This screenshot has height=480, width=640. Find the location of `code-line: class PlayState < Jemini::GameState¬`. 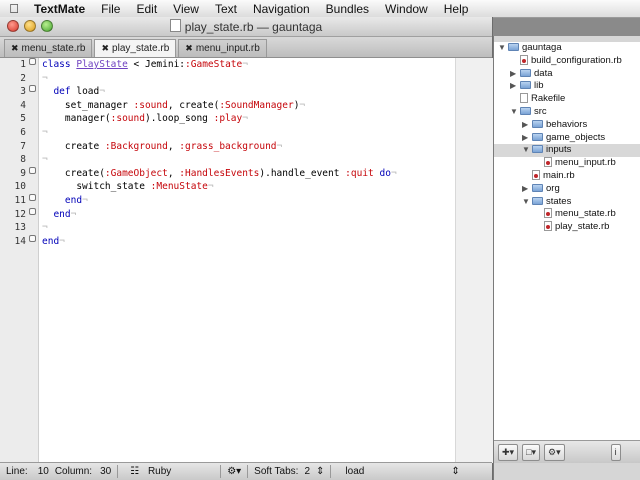

code-line: class PlayState < Jemini::GameState¬ is located at coordinates (267, 65).